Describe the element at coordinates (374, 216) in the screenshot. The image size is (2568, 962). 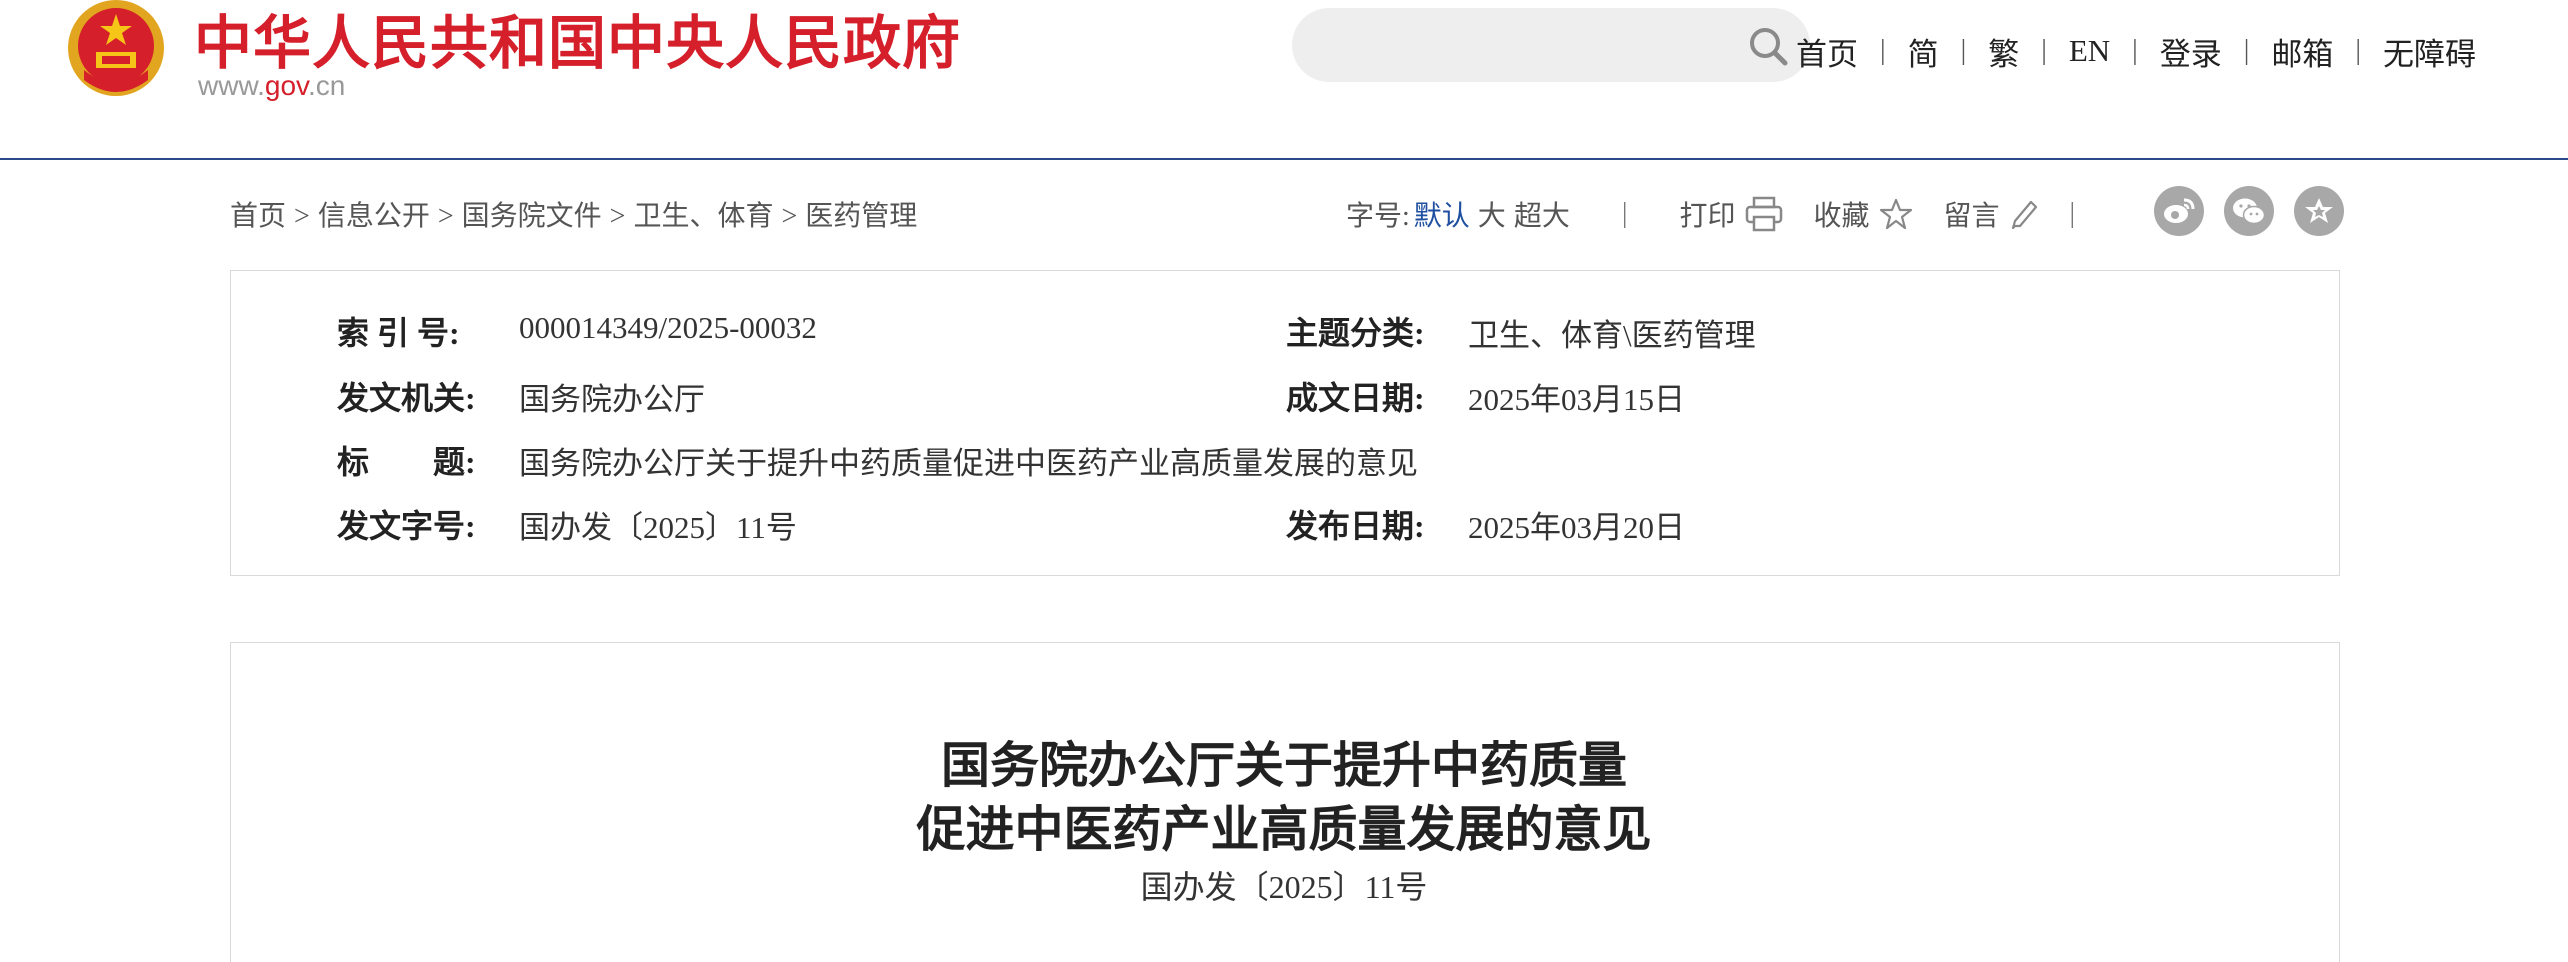
I see `breadcrumb-info-public: 信息公开` at that location.